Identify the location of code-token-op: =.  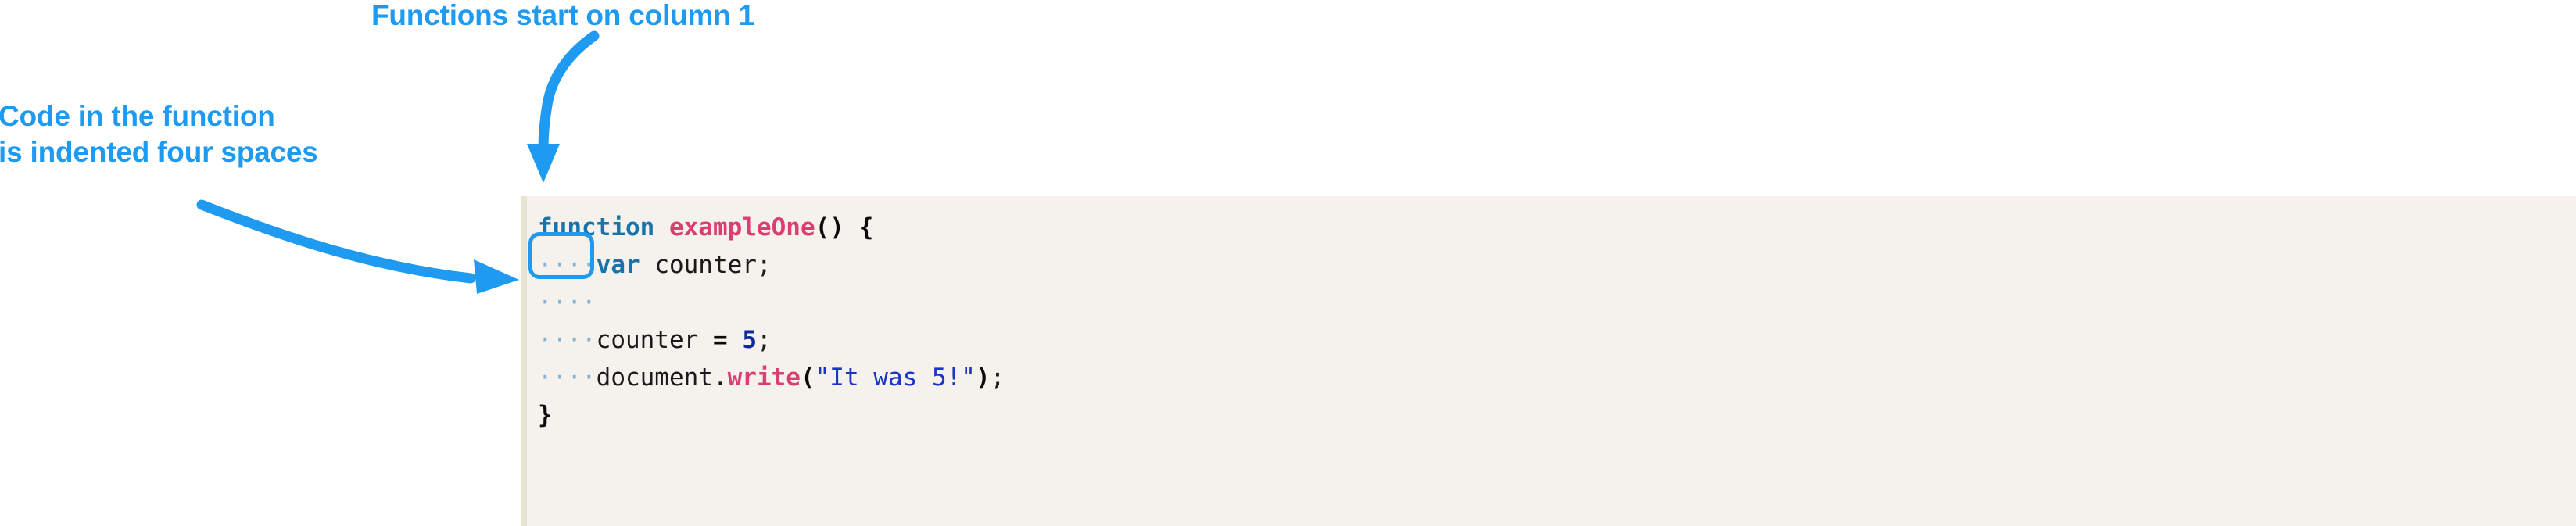
(720, 340).